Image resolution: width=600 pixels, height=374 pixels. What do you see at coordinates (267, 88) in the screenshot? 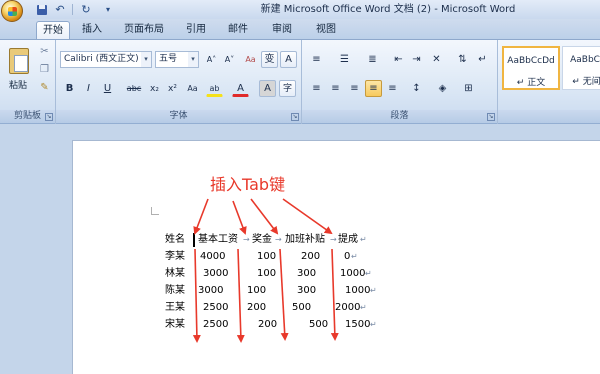
I see `character-shading-button: A` at bounding box center [267, 88].